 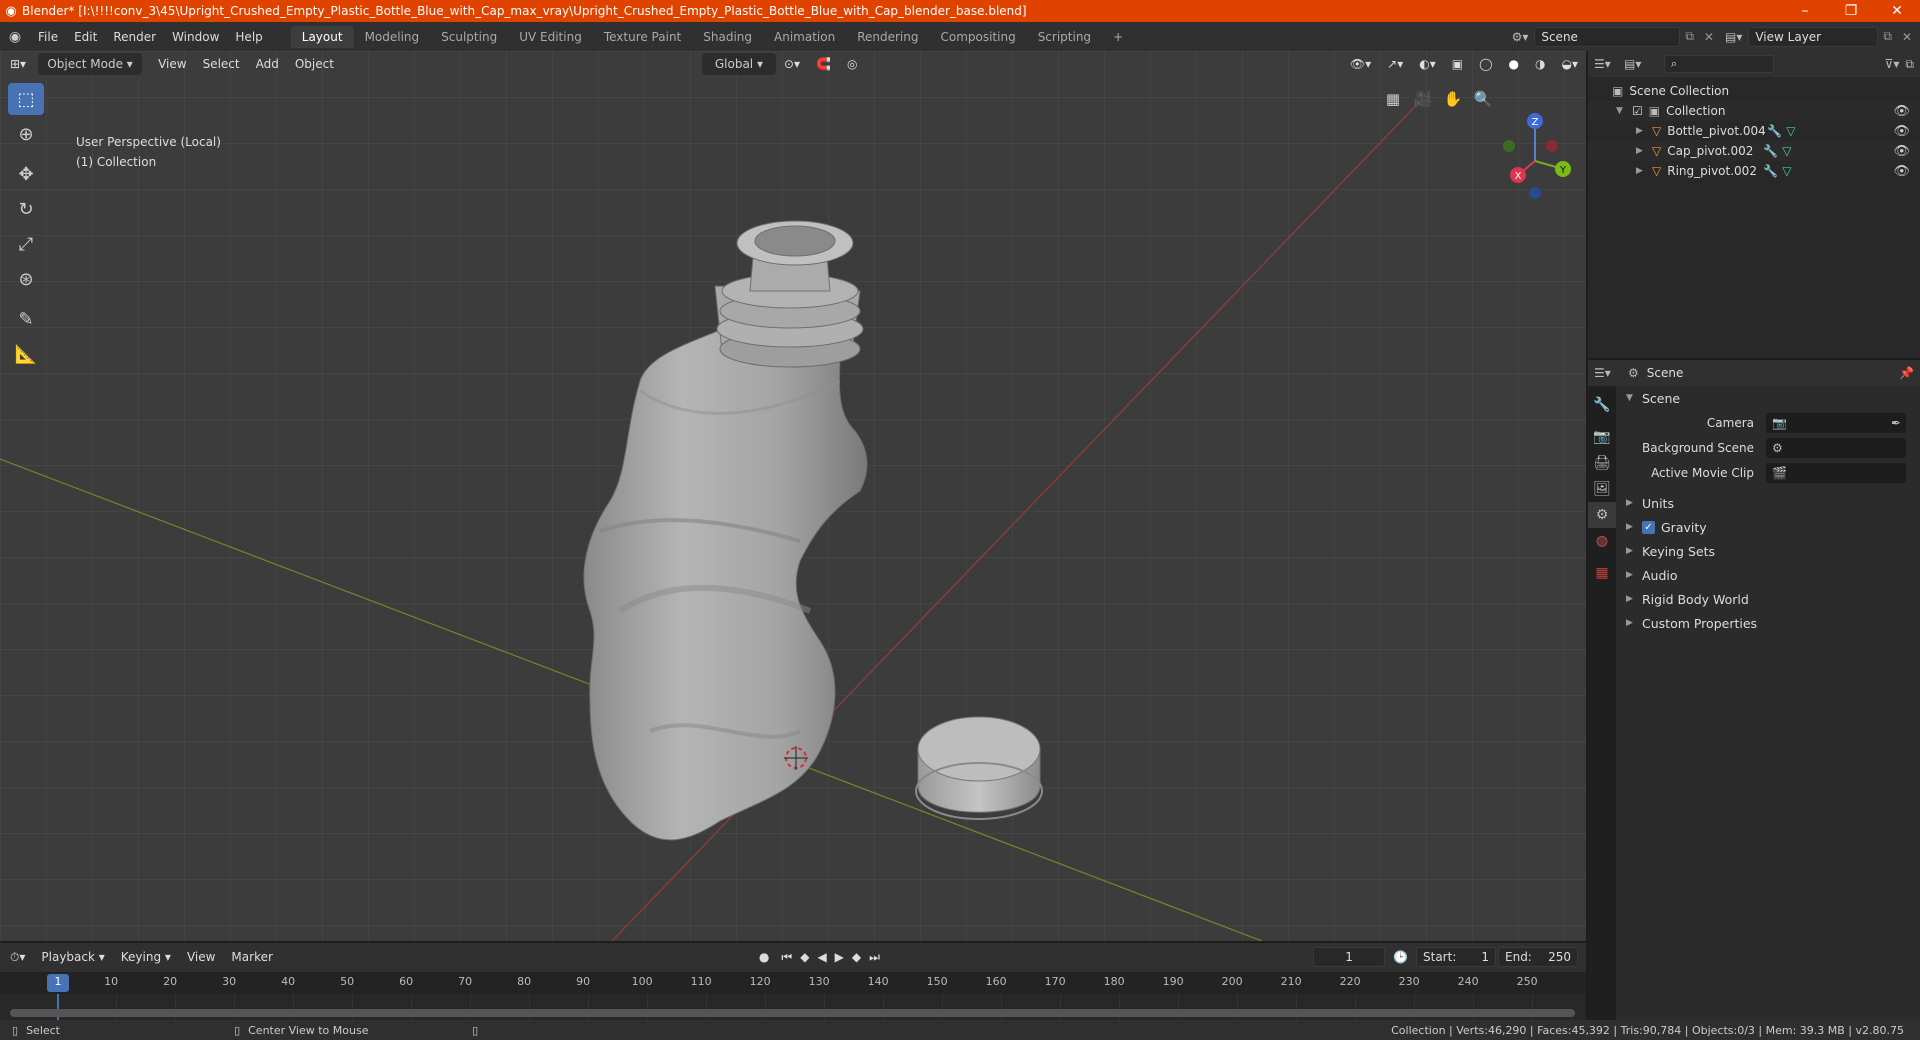 What do you see at coordinates (26, 244) in the screenshot?
I see `scale-tool-icon: ⤢` at bounding box center [26, 244].